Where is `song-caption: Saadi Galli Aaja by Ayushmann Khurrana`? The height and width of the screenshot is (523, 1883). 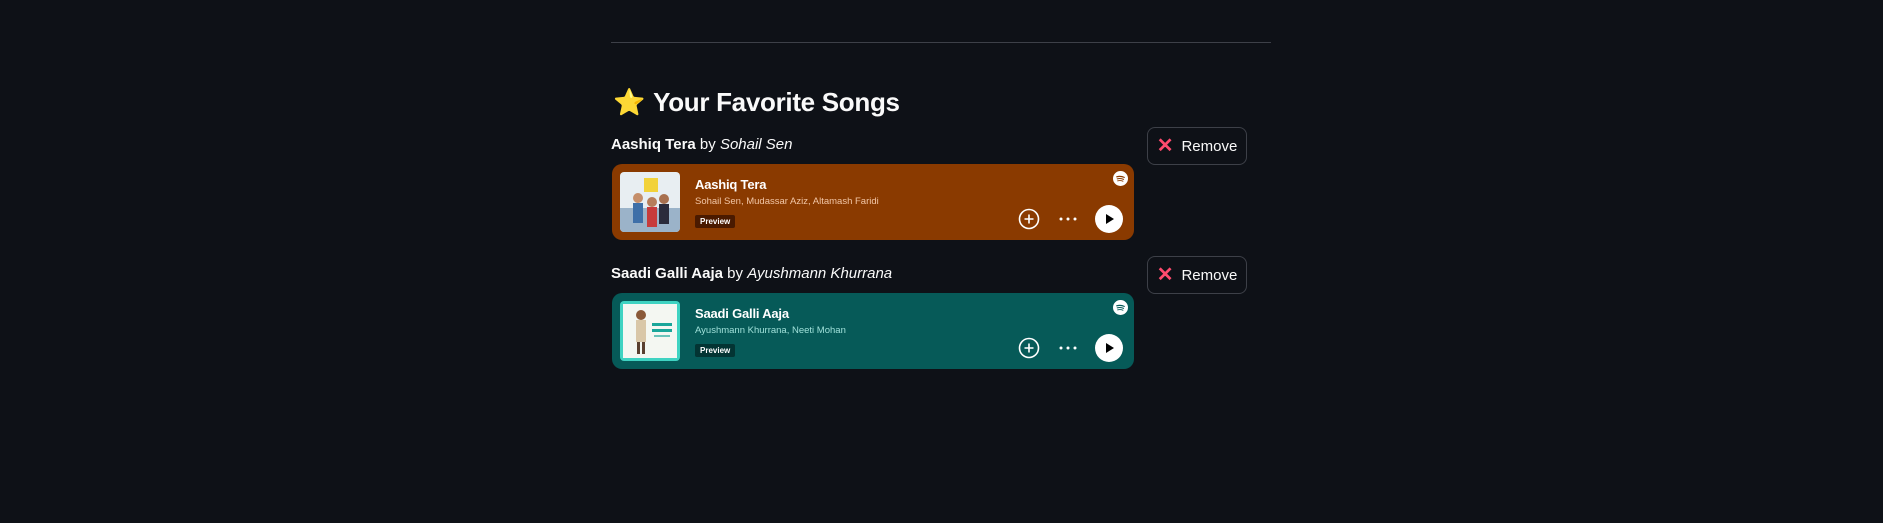 song-caption: Saadi Galli Aaja by Ayushmann Khurrana is located at coordinates (751, 274).